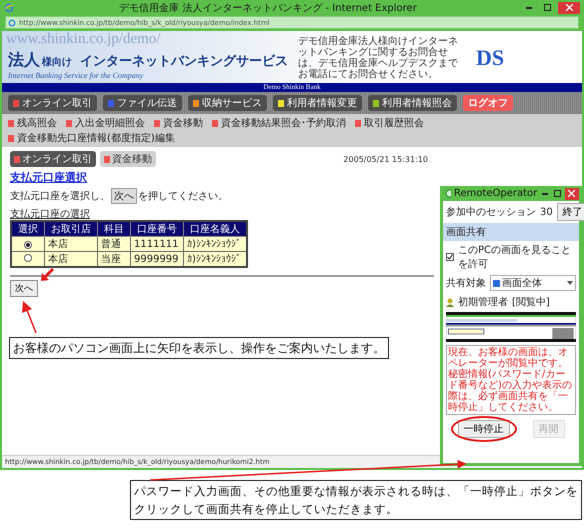 The image size is (584, 530). What do you see at coordinates (385, 159) in the screenshot?
I see `timestamp: 2005/05/21 15:31:10` at bounding box center [385, 159].